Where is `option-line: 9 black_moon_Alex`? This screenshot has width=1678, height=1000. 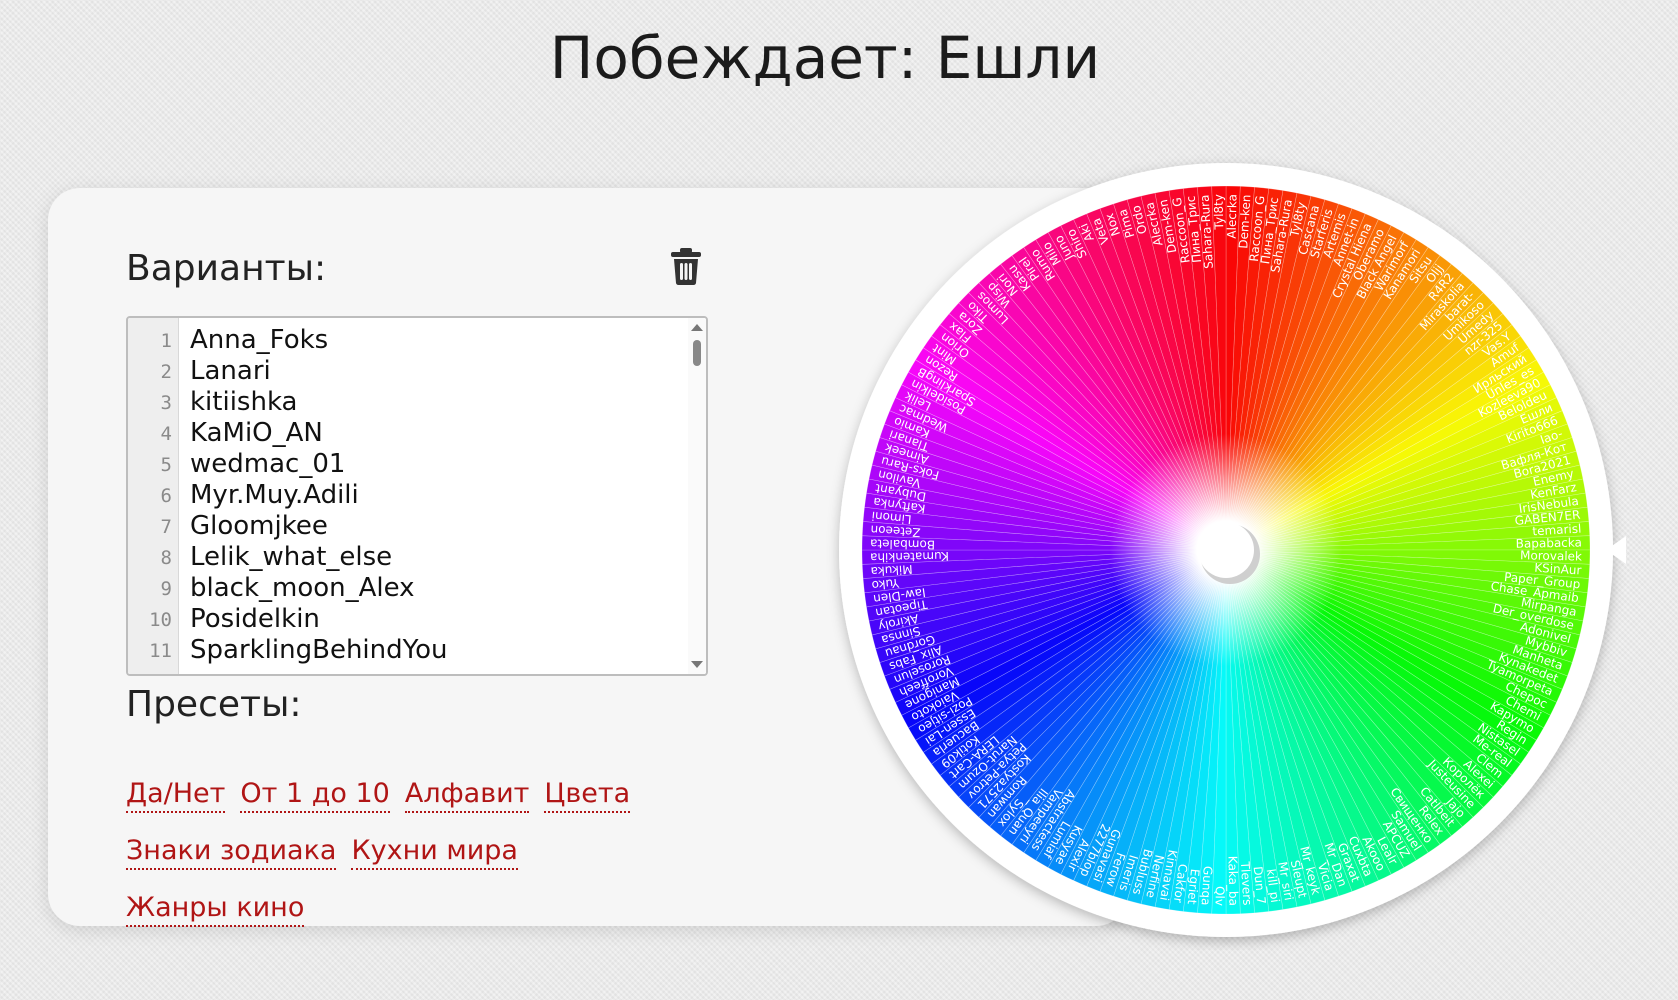
option-line: 9 black_moon_Alex is located at coordinates (408, 587).